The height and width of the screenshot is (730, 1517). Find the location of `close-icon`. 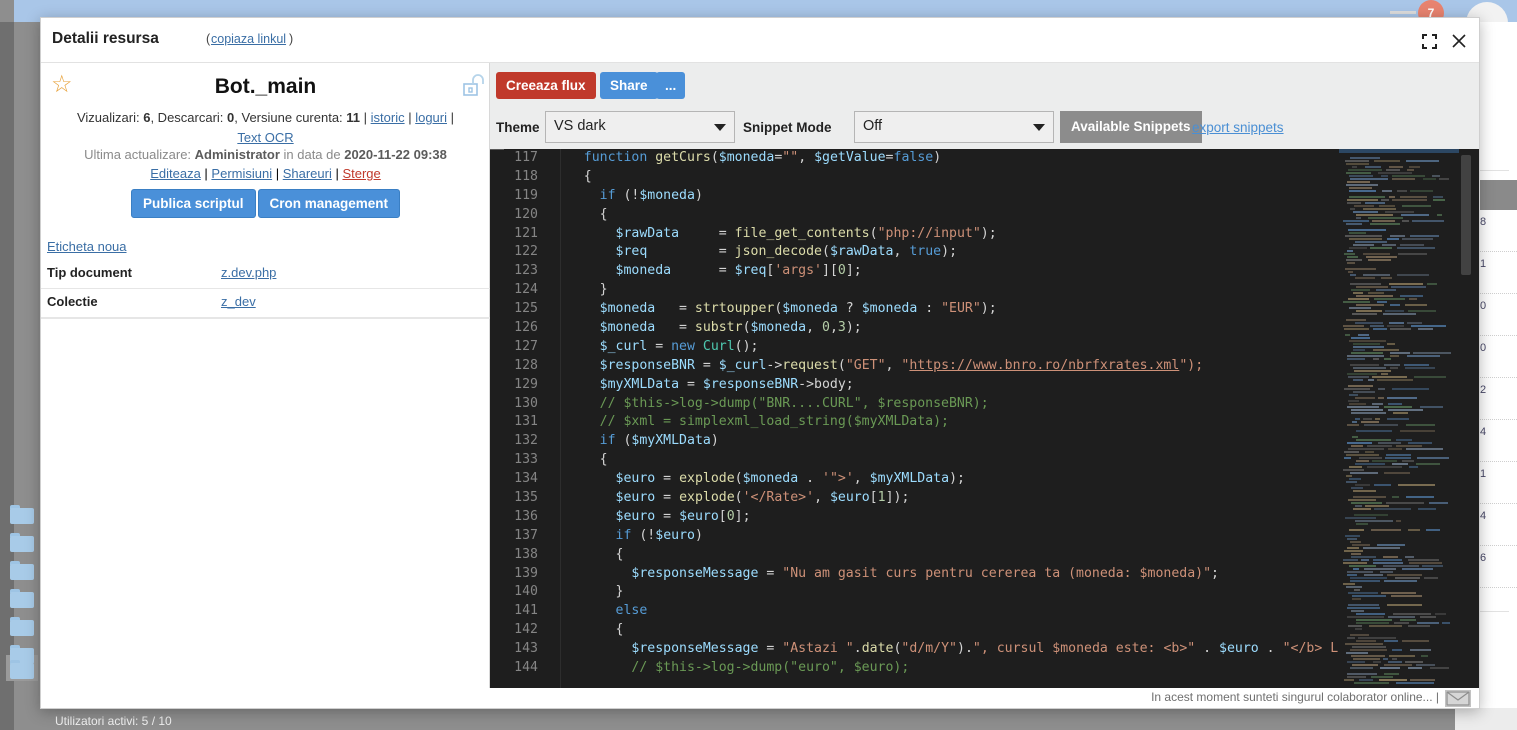

close-icon is located at coordinates (1459, 41).